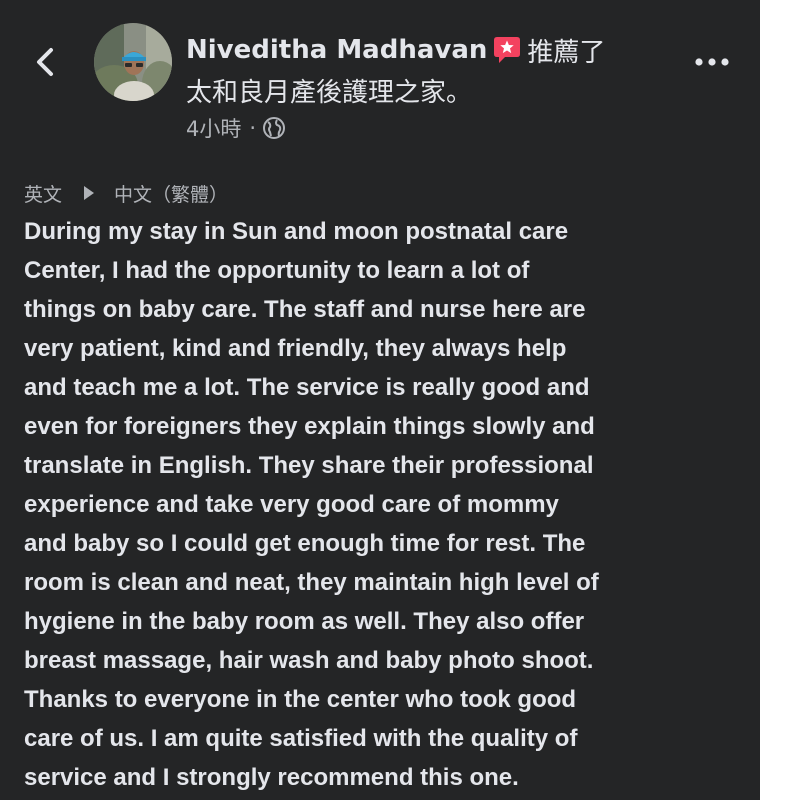  I want to click on more-dots-icon, so click(712, 62).